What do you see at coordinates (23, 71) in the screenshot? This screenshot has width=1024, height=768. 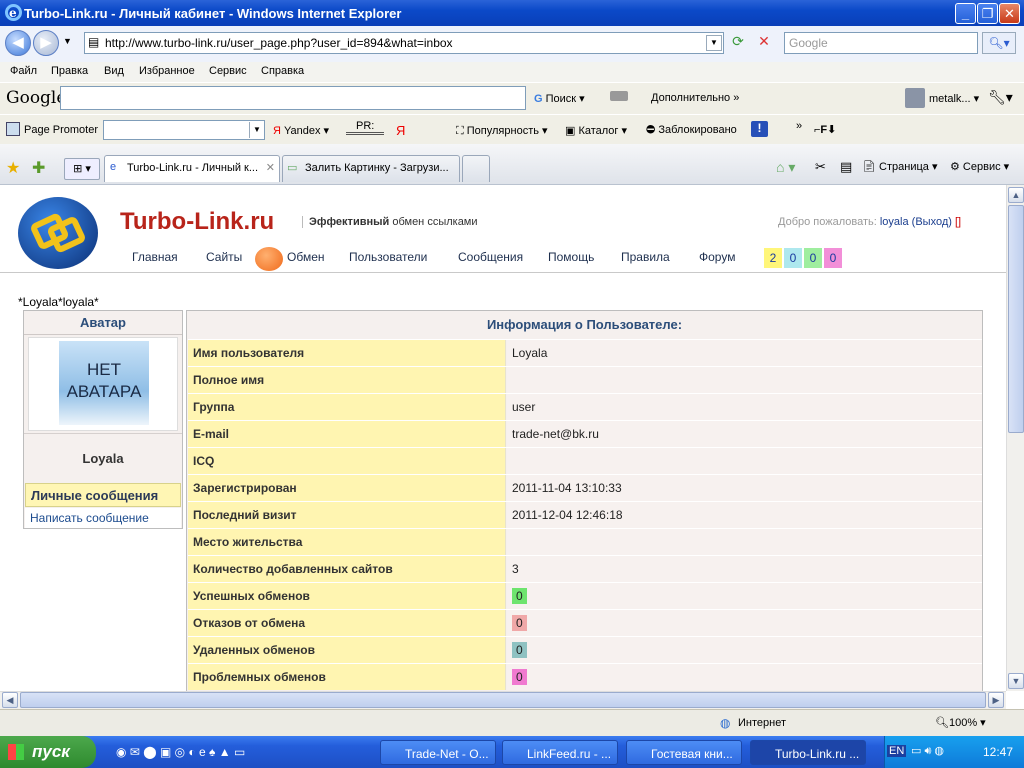 I see `menu-file: Файл` at bounding box center [23, 71].